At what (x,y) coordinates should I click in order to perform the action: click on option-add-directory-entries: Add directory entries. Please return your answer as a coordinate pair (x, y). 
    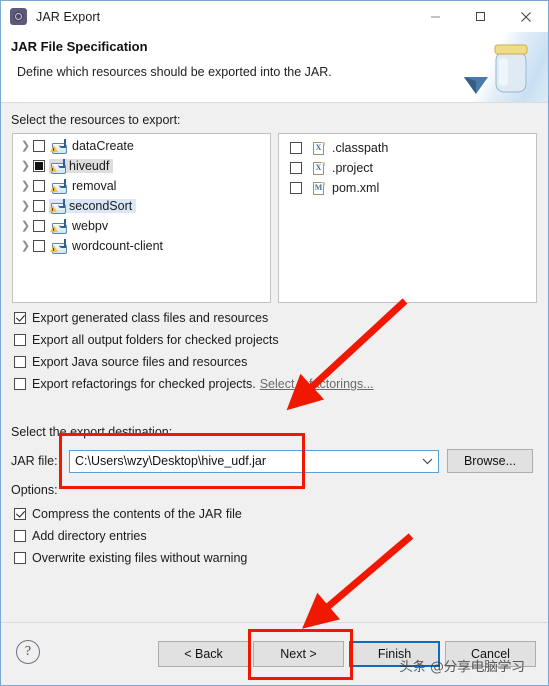
    Looking at the image, I should click on (80, 536).